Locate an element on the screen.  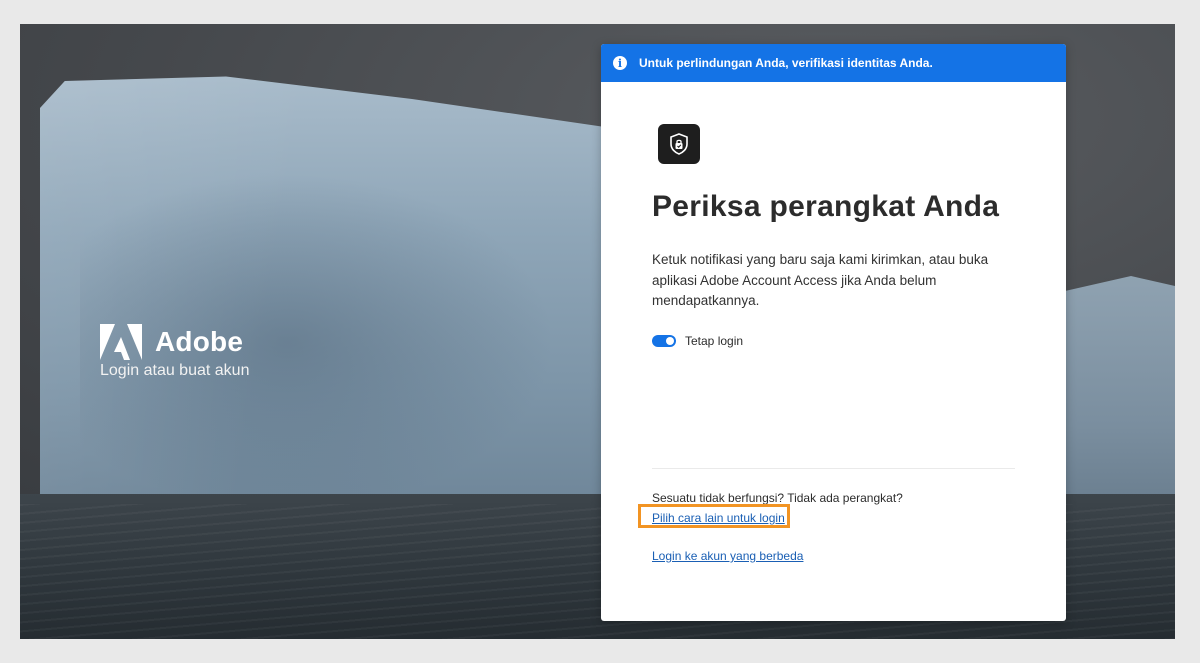
page-title: Periksa perangkat Anda is located at coordinates (826, 206).